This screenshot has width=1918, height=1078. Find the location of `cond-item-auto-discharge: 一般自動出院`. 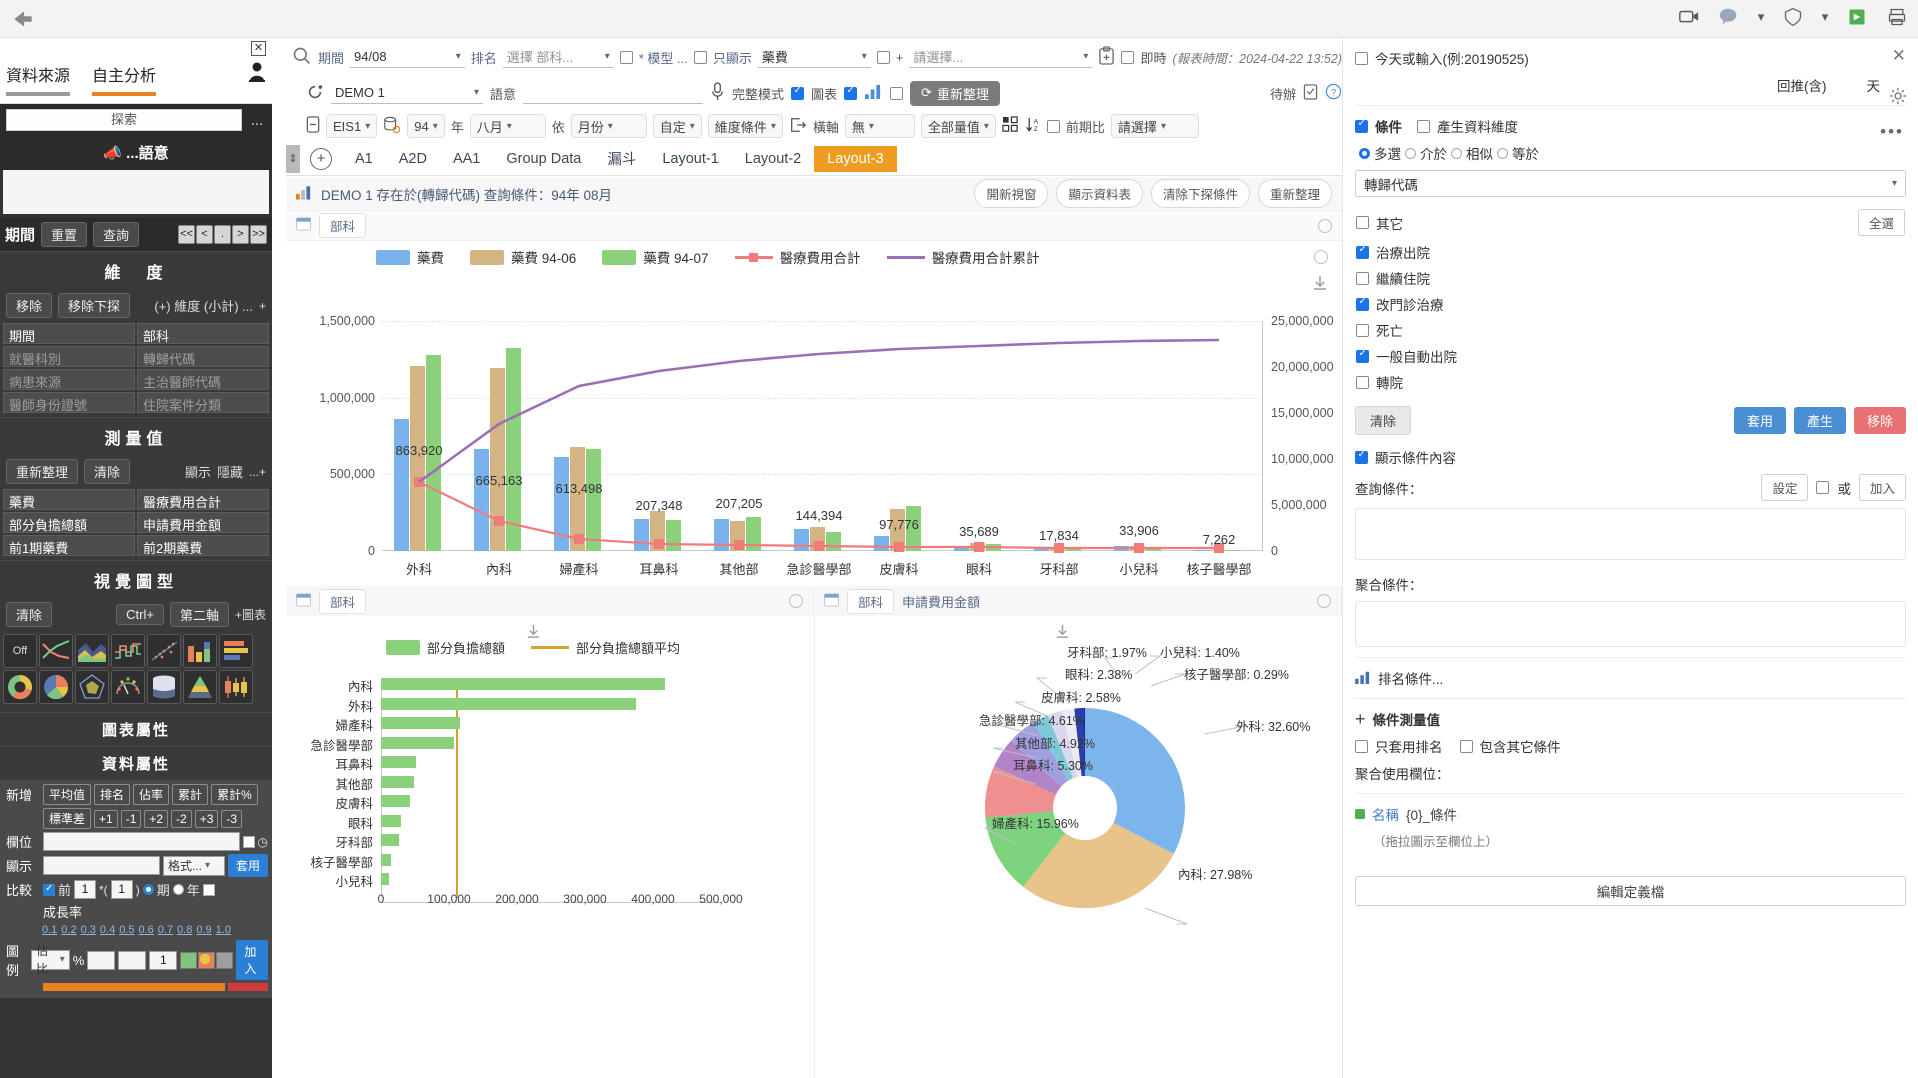

cond-item-auto-discharge: 一般自動出院 is located at coordinates (1630, 356).